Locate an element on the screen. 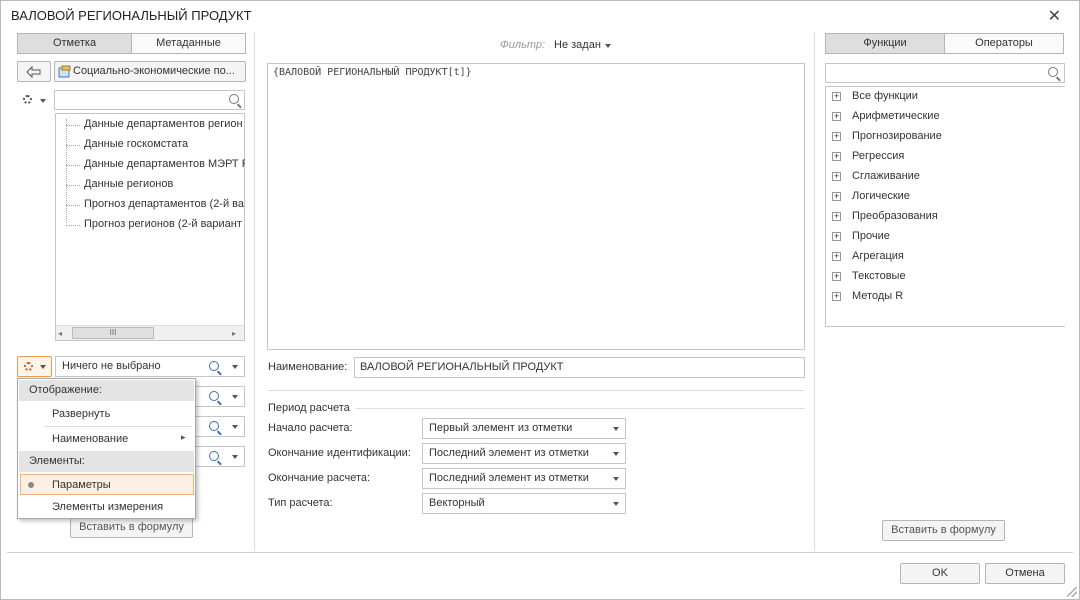 Image resolution: width=1080 pixels, height=600 pixels. filter-label: Фильтр: is located at coordinates (523, 45).